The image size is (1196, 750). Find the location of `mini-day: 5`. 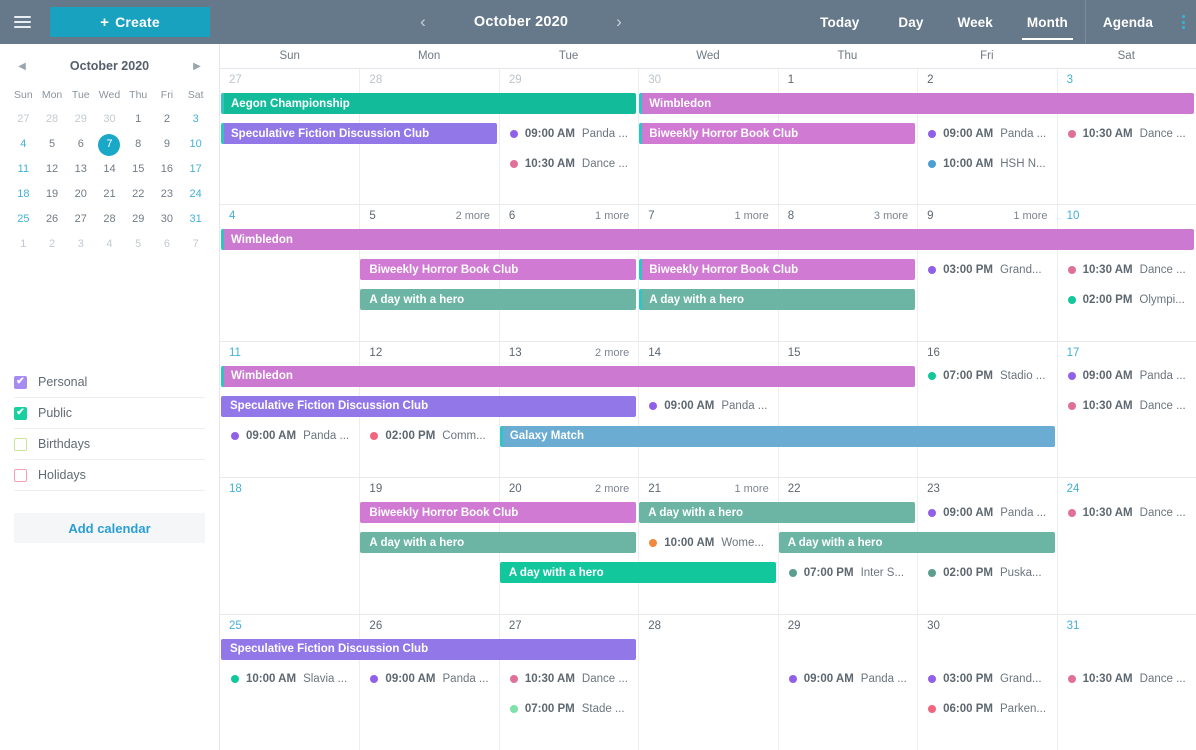

mini-day: 5 is located at coordinates (52, 144).